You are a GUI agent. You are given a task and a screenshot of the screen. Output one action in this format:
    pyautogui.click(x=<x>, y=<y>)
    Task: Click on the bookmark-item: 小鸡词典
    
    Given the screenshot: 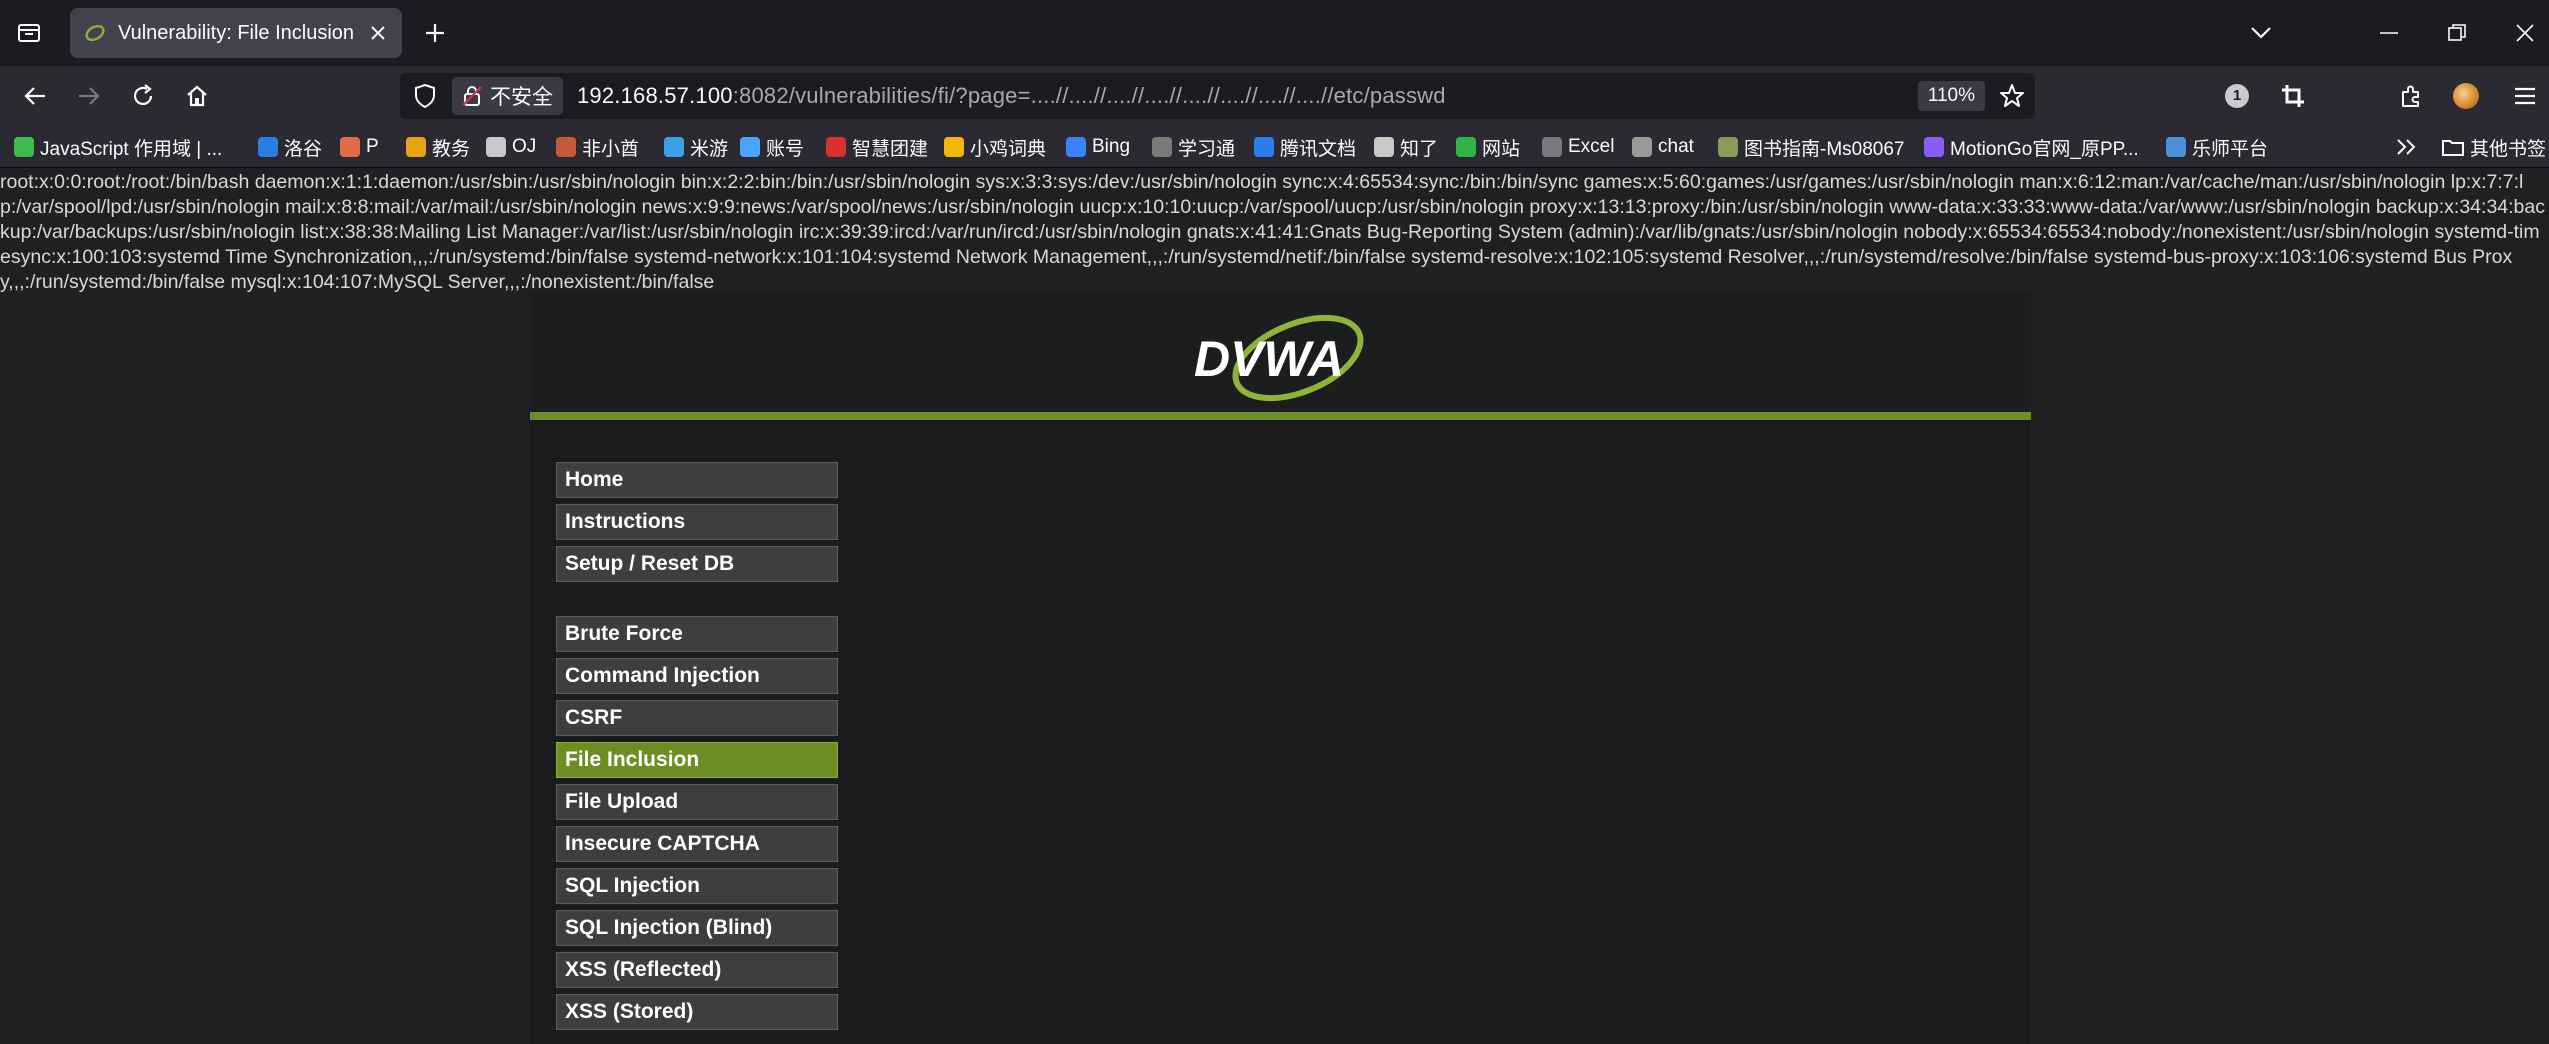 What is the action you would take?
    pyautogui.click(x=995, y=147)
    